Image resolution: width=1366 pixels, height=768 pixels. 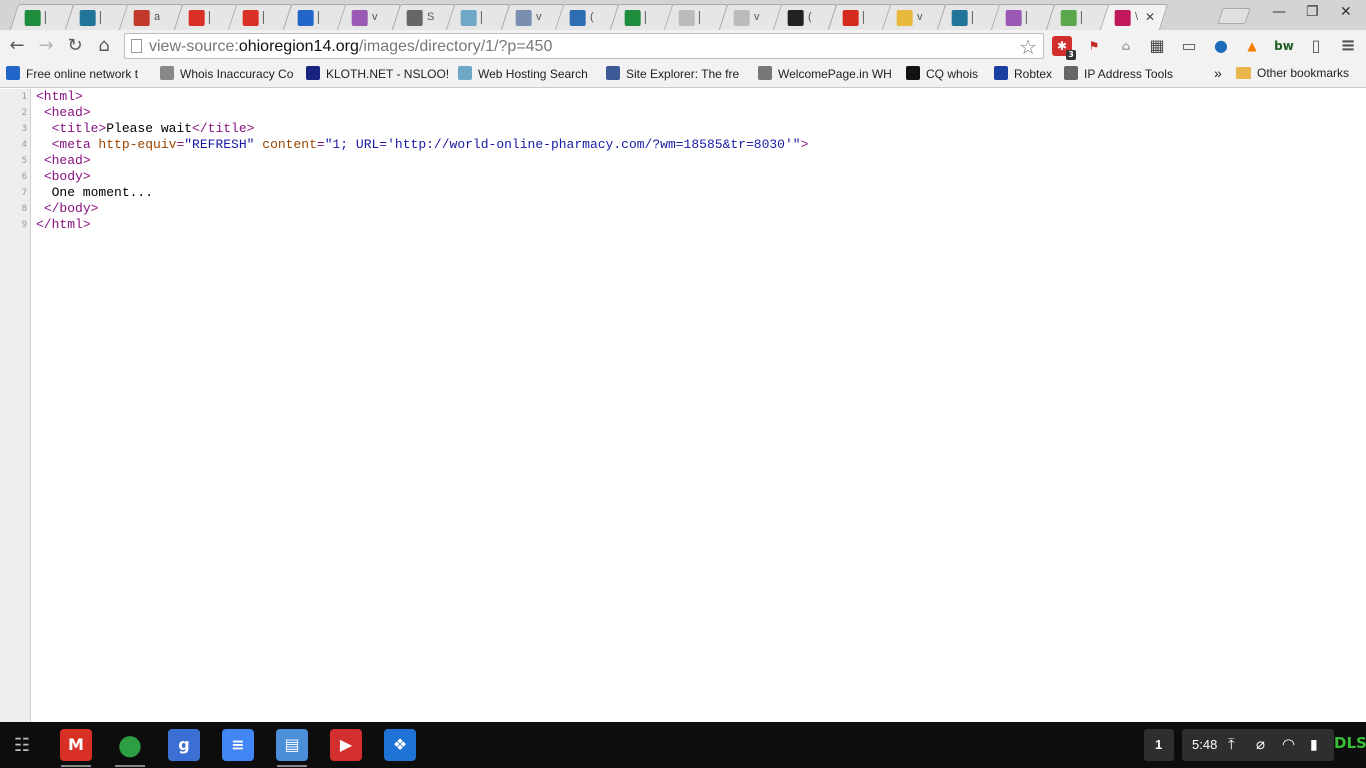 I want to click on gmail-icon, so click(x=250, y=18).